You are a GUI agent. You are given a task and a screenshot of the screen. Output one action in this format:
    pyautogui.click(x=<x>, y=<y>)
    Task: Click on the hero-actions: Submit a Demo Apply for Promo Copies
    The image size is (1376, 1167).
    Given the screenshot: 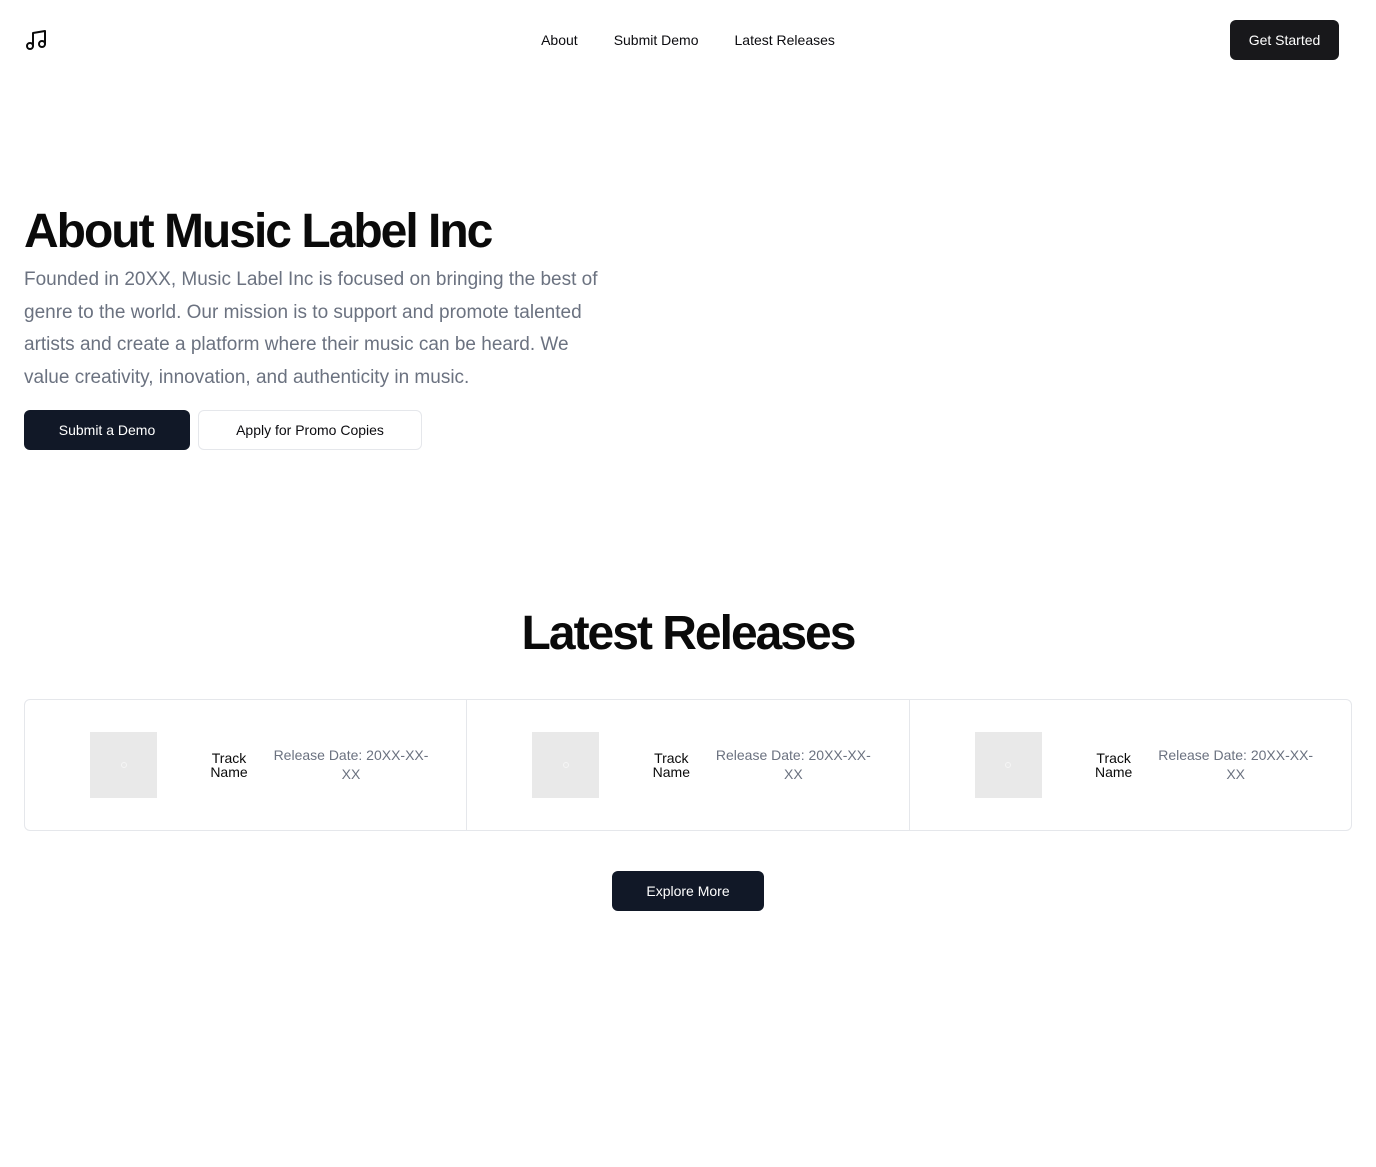 What is the action you would take?
    pyautogui.click(x=324, y=430)
    